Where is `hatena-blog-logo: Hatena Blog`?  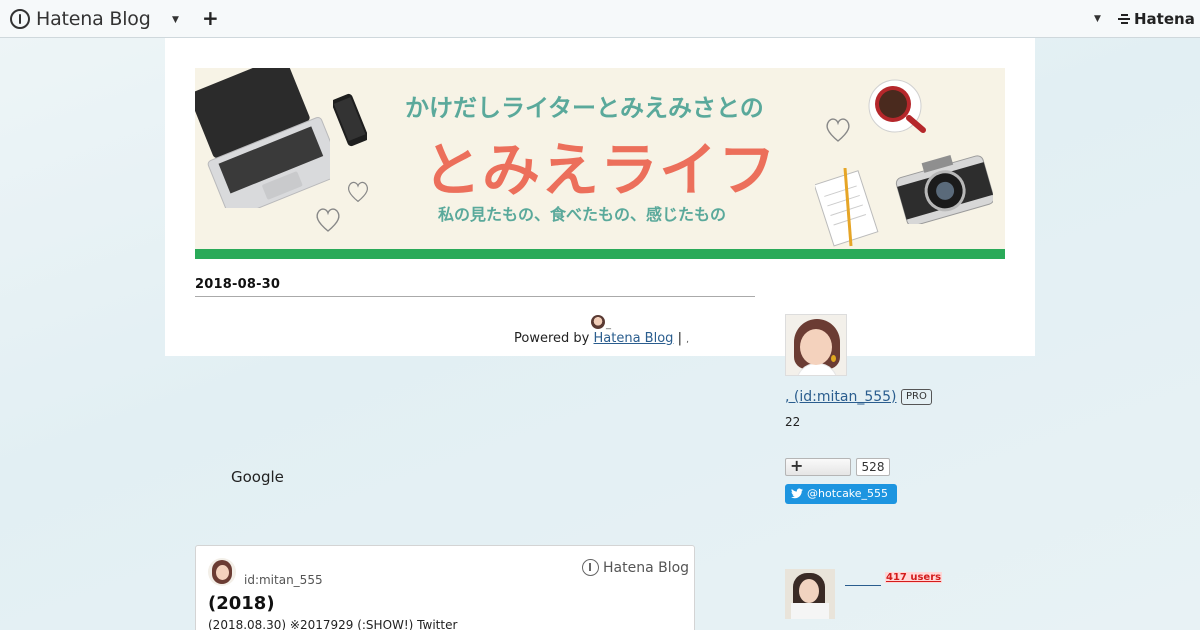 hatena-blog-logo: Hatena Blog is located at coordinates (80, 19).